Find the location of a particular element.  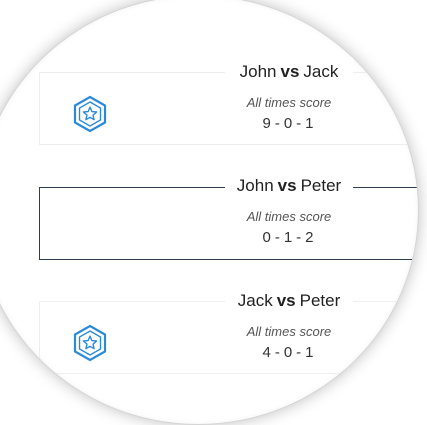

score-line: 9-0-1 is located at coordinates (289, 123).